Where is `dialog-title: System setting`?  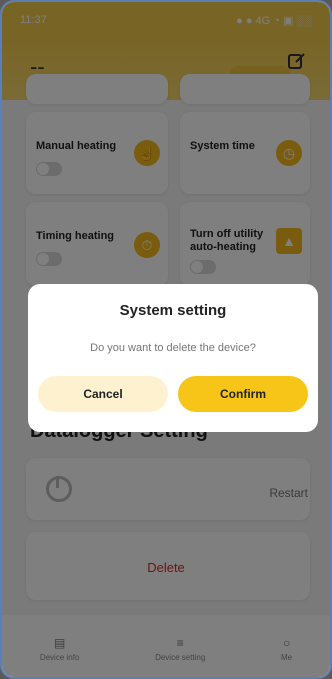 dialog-title: System setting is located at coordinates (173, 310).